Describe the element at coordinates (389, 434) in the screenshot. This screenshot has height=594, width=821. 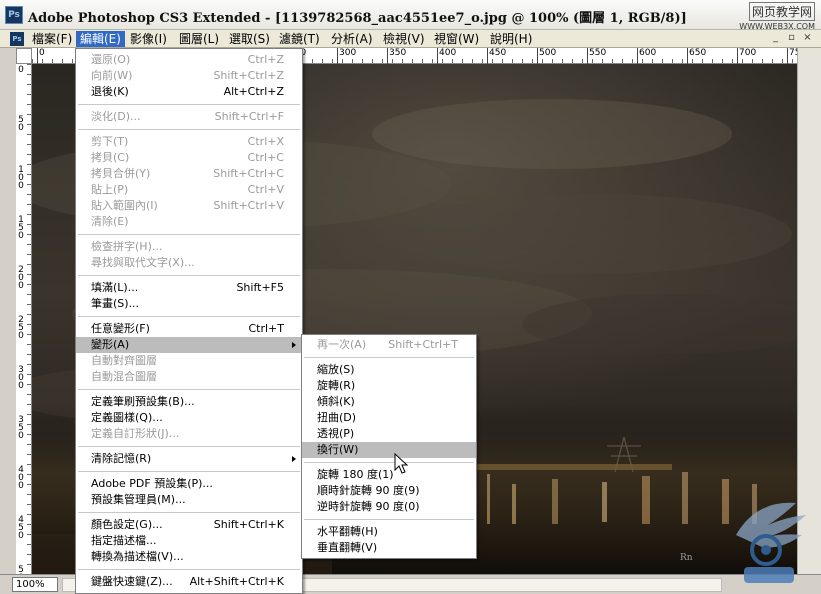
I see `transform_submenu-item-6: 透視(P)` at that location.